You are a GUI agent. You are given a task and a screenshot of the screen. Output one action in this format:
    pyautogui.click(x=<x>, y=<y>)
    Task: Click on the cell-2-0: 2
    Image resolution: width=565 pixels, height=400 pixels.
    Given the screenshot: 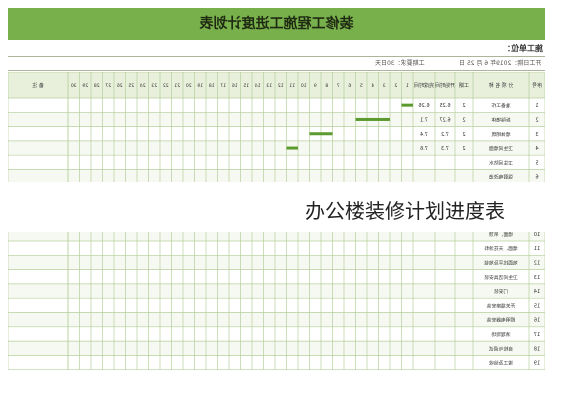 What is the action you would take?
    pyautogui.click(x=536, y=120)
    